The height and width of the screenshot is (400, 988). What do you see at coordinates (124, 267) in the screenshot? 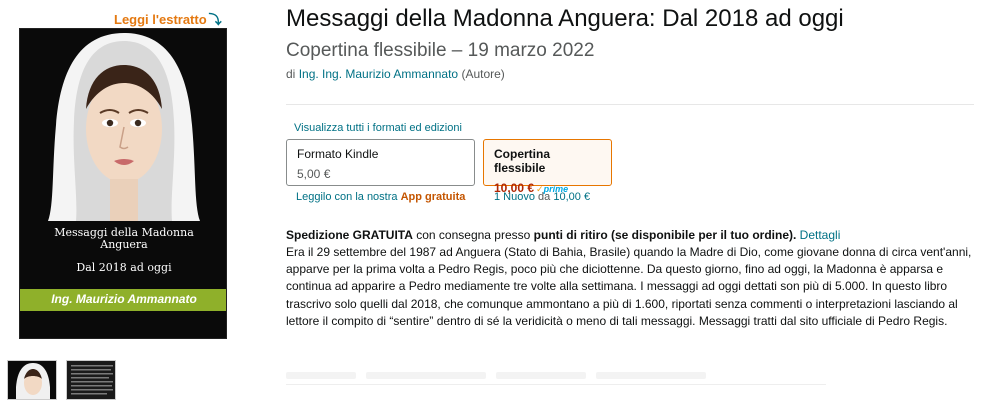
I see `cover-subtitle: Dal 2018 ad oggi` at bounding box center [124, 267].